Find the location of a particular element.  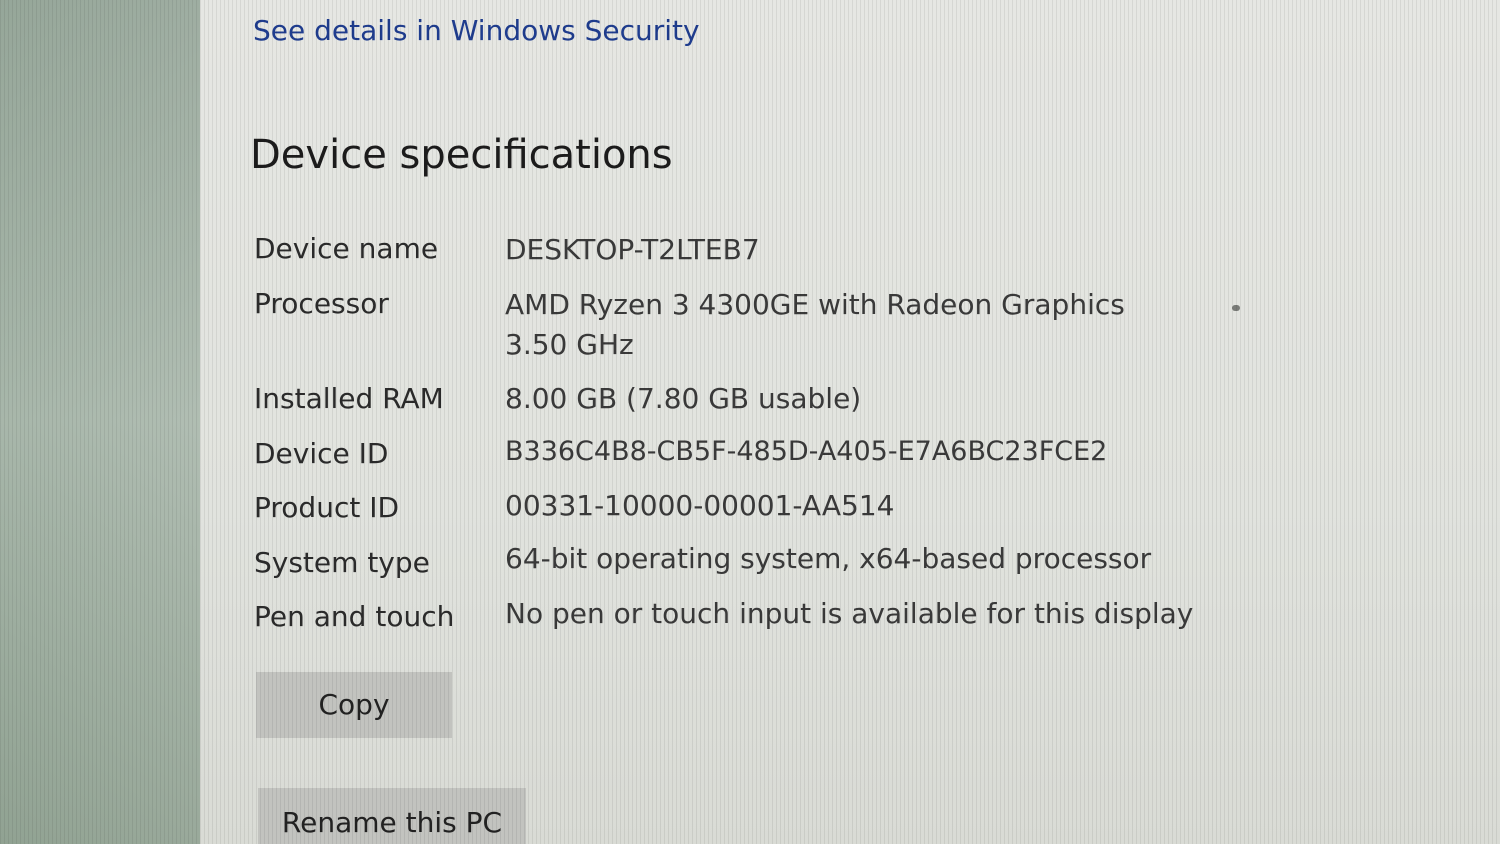

device-id-label: Device ID is located at coordinates (321, 453).